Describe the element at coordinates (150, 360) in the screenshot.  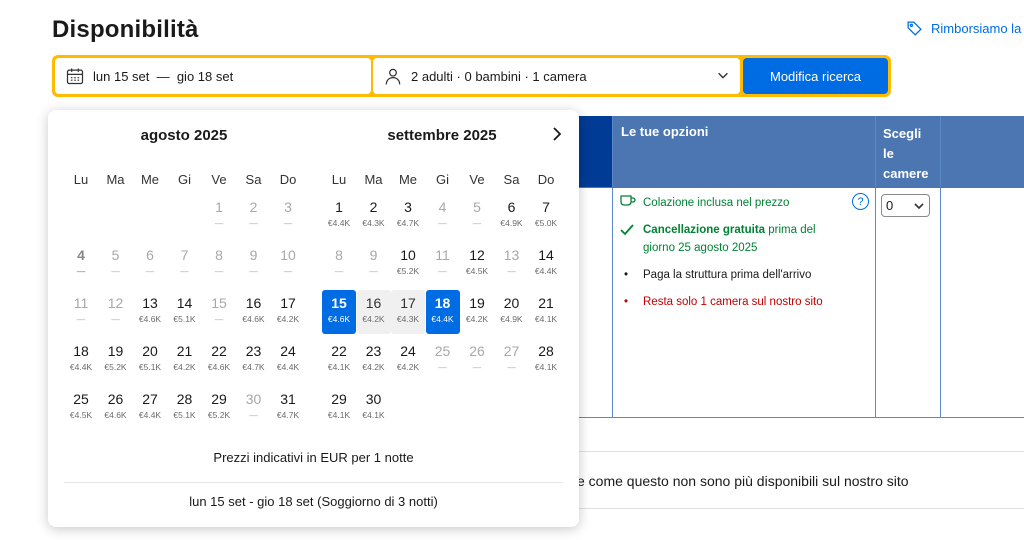
I see `calendar-day: 20 €5.1K` at that location.